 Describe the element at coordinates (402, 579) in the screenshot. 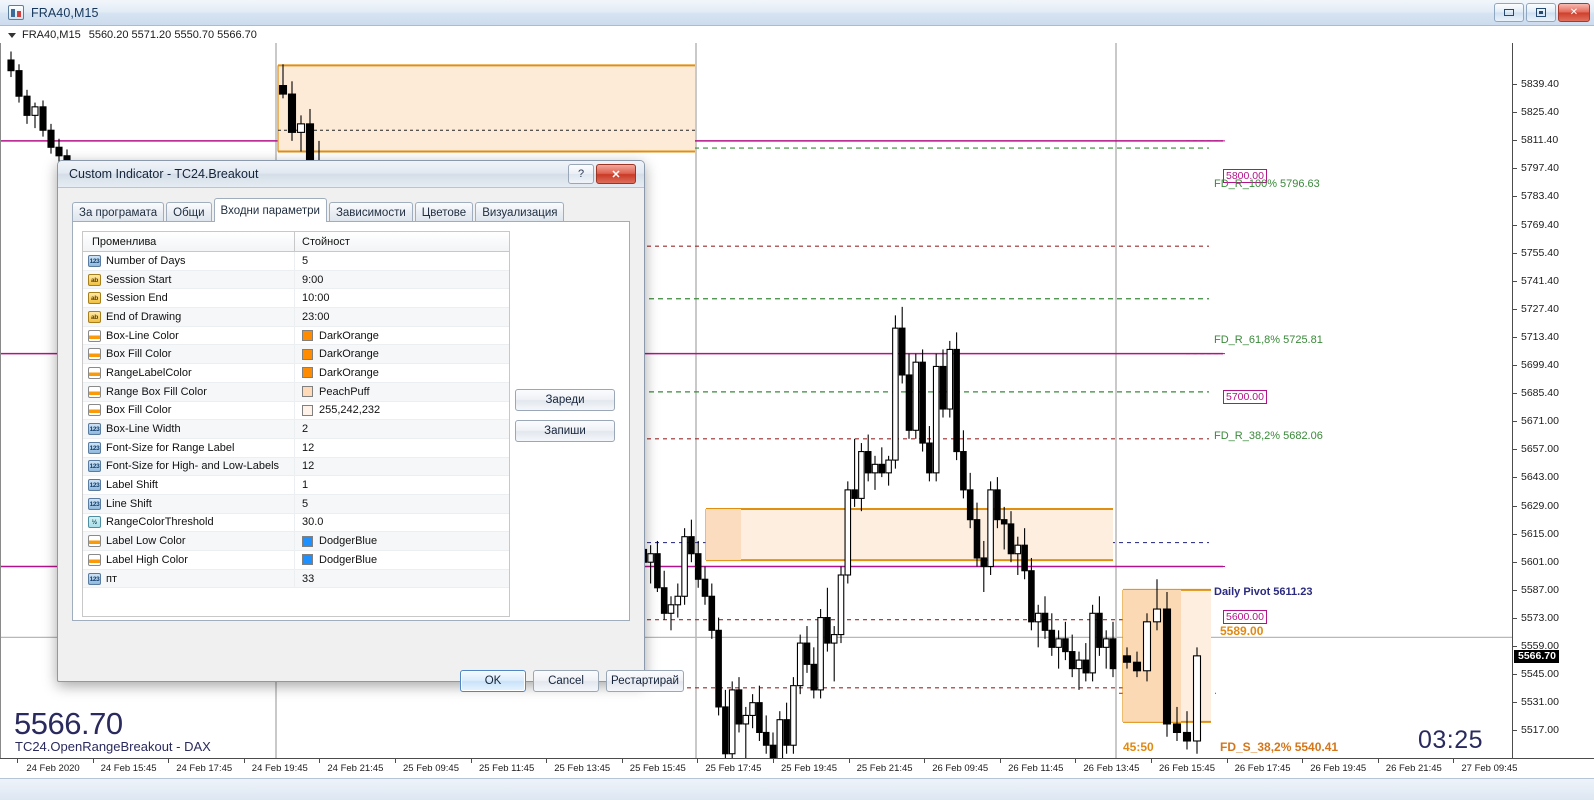

I see `parameter-value-cell: 33` at that location.